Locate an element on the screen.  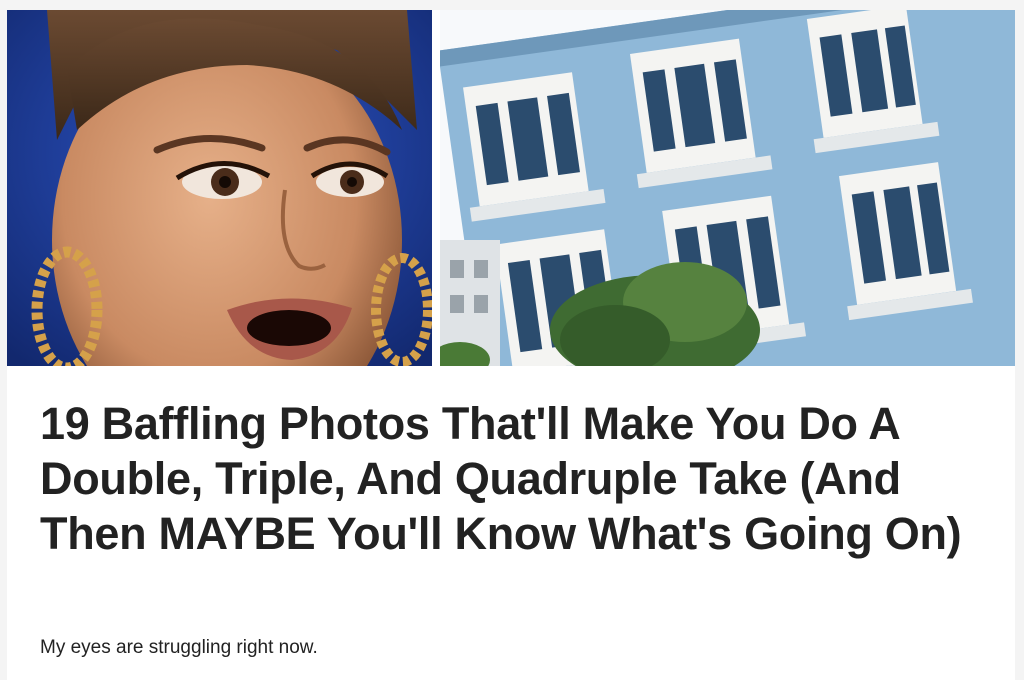
article-subtitle: My eyes are struggling right now. is located at coordinates (179, 647).